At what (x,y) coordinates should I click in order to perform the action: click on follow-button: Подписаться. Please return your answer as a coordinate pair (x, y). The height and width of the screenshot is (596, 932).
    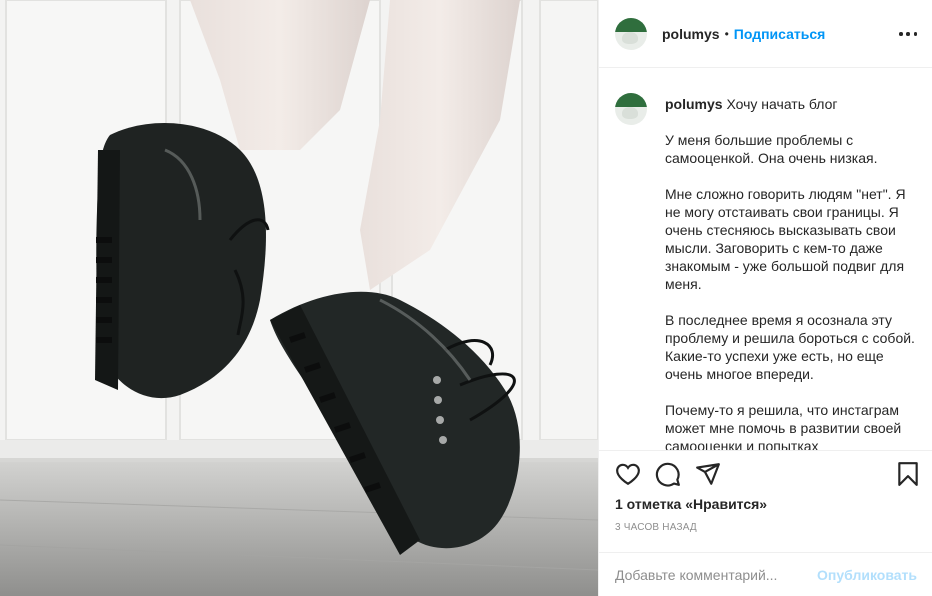
    Looking at the image, I should click on (780, 34).